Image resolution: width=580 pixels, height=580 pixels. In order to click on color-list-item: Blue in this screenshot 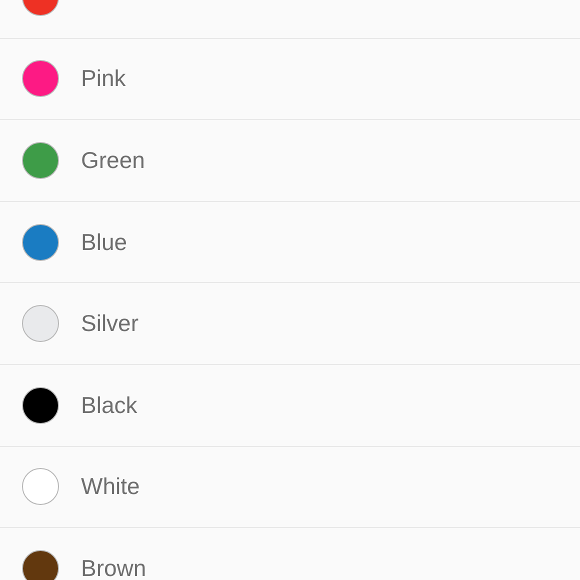, I will do `click(290, 243)`.